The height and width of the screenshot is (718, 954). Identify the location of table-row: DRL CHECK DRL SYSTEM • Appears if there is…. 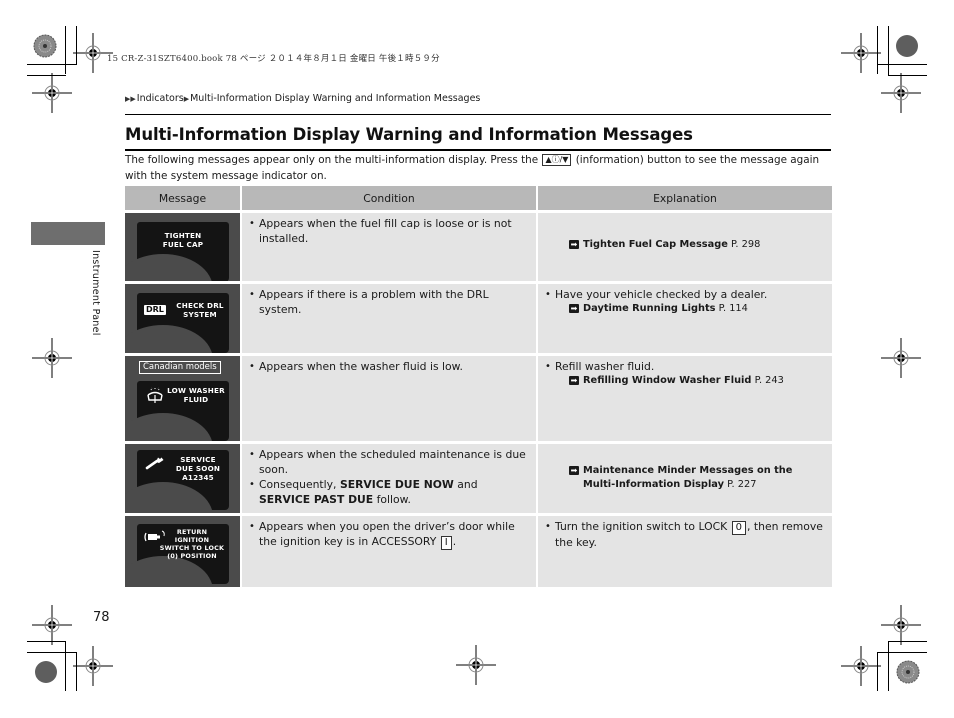
(478, 318).